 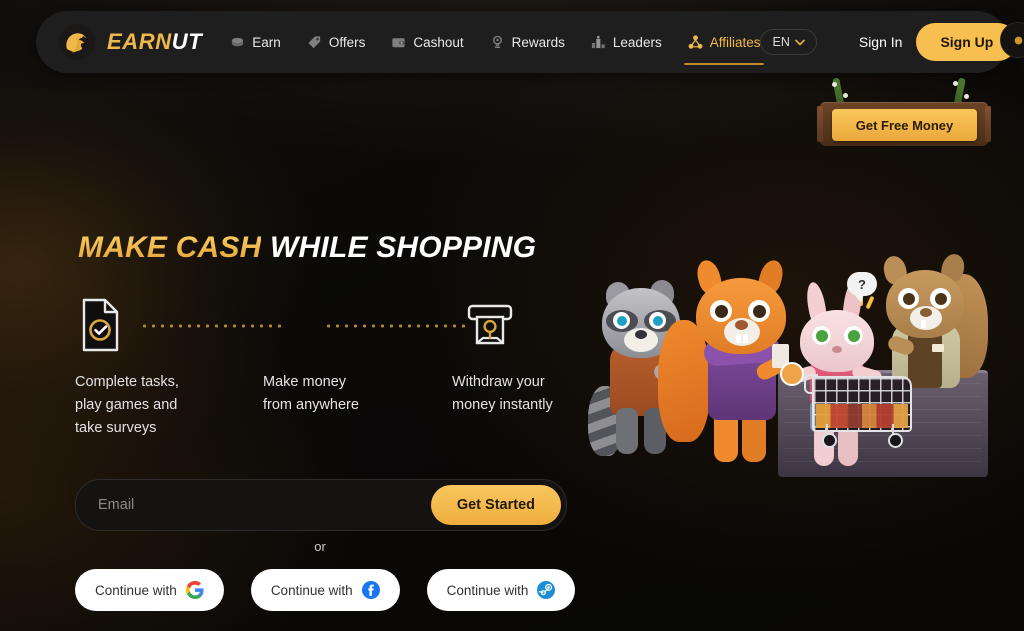 I want to click on email-field, so click(x=253, y=505).